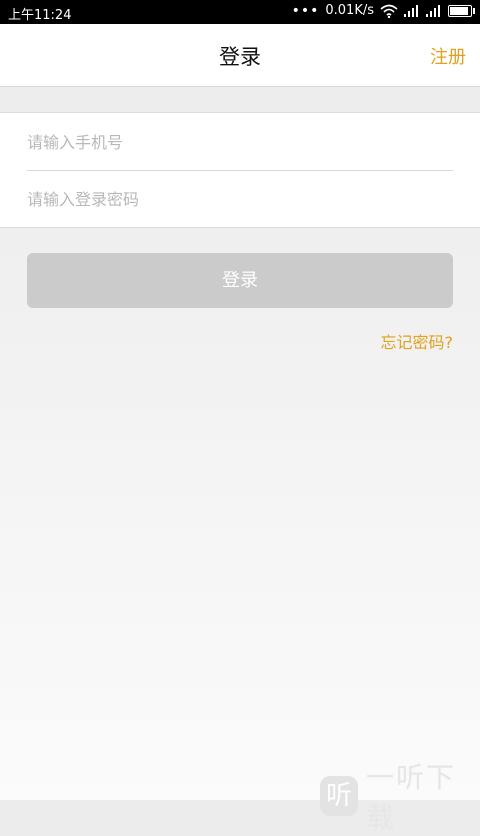 Image resolution: width=480 pixels, height=836 pixels. Describe the element at coordinates (411, 797) in the screenshot. I see `watermark-text: 一听下载` at that location.